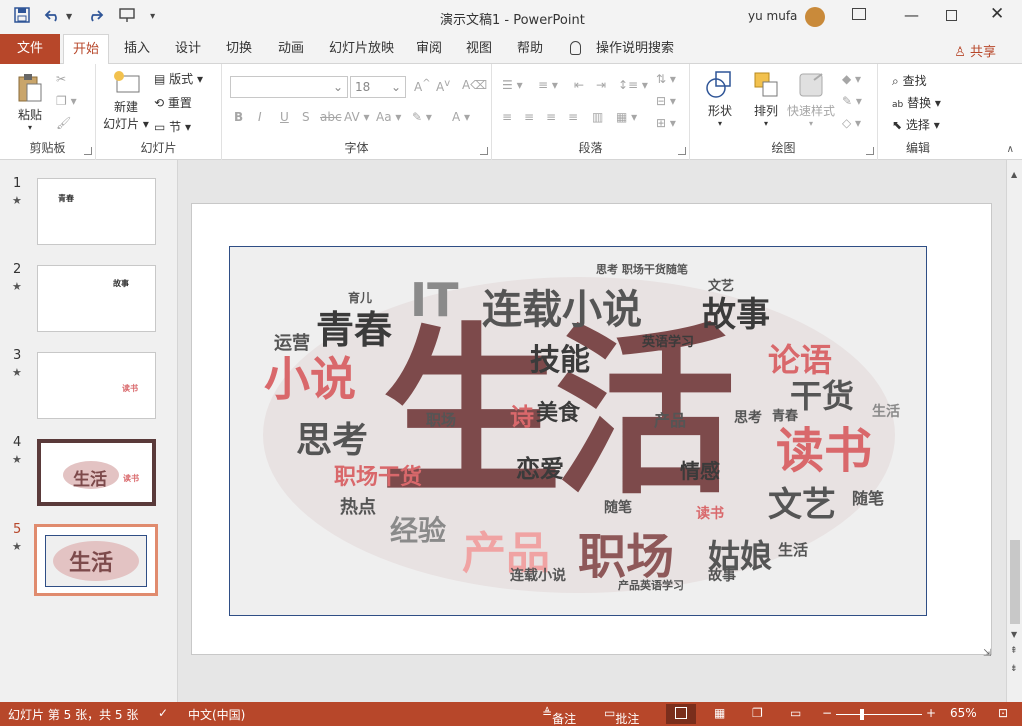  Describe the element at coordinates (1014, 174) in the screenshot. I see `scroll-up-icon: ▲` at that location.